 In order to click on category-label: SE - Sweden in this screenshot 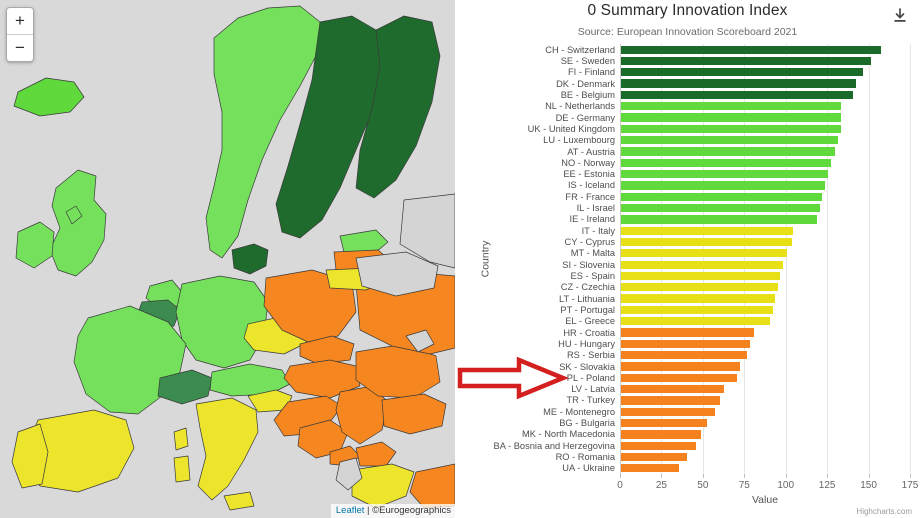, I will do `click(587, 60)`.